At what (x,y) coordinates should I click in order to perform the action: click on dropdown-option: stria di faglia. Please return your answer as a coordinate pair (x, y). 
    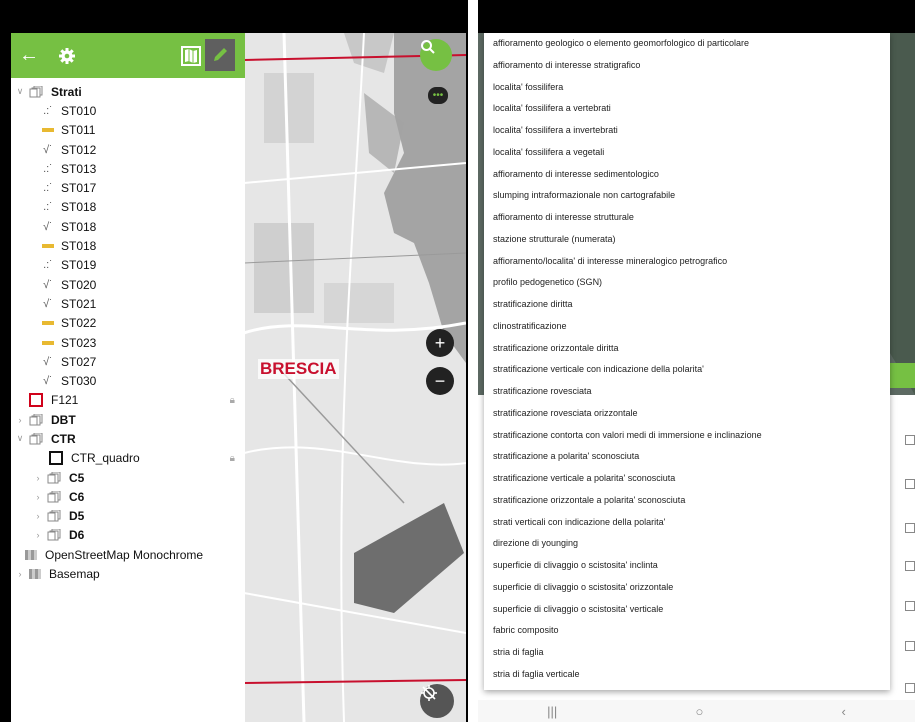
    Looking at the image, I should click on (687, 653).